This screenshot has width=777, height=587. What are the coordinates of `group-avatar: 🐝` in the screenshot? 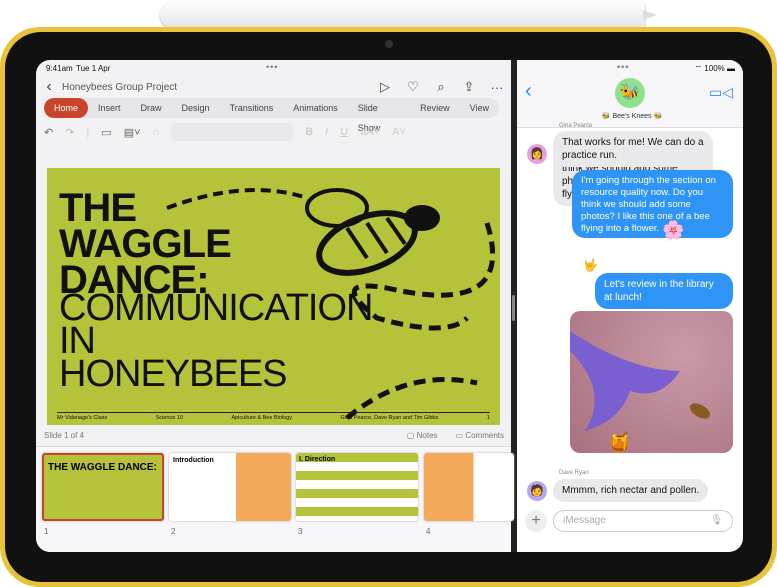 It's located at (630, 93).